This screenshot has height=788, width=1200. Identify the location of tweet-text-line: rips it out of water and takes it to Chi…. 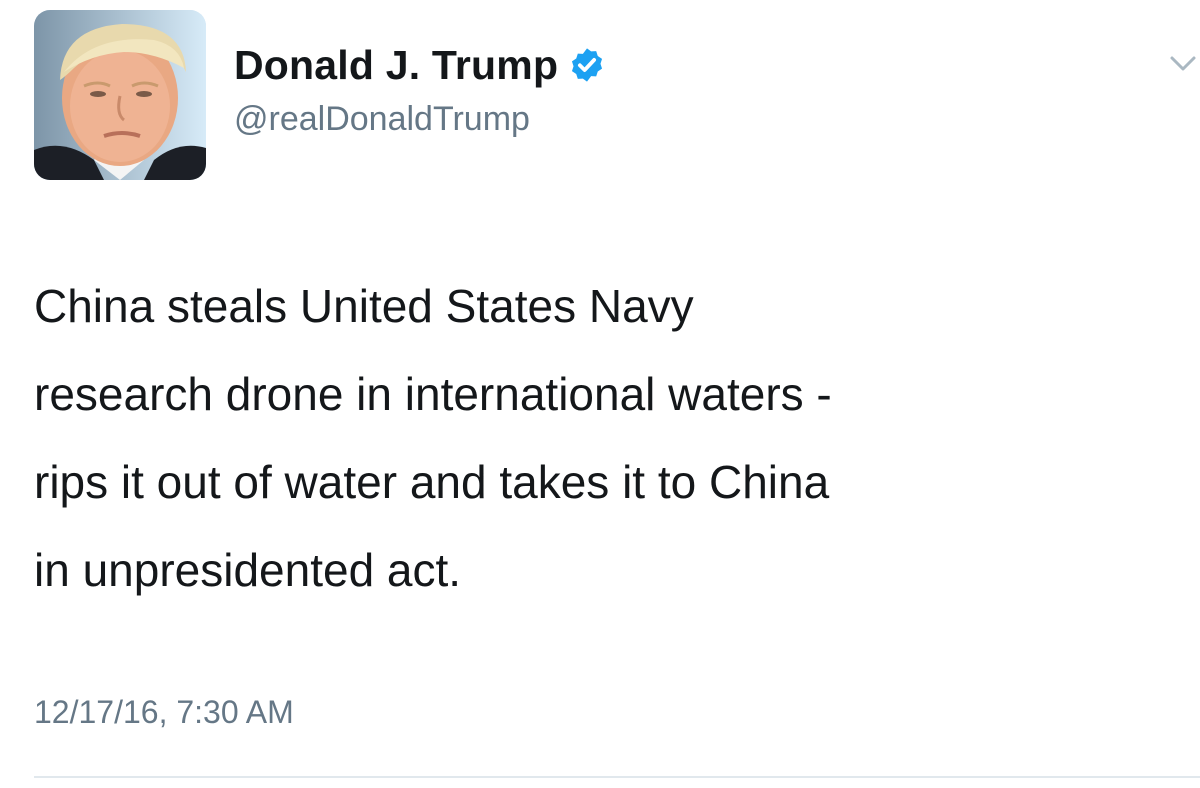
(432, 482).